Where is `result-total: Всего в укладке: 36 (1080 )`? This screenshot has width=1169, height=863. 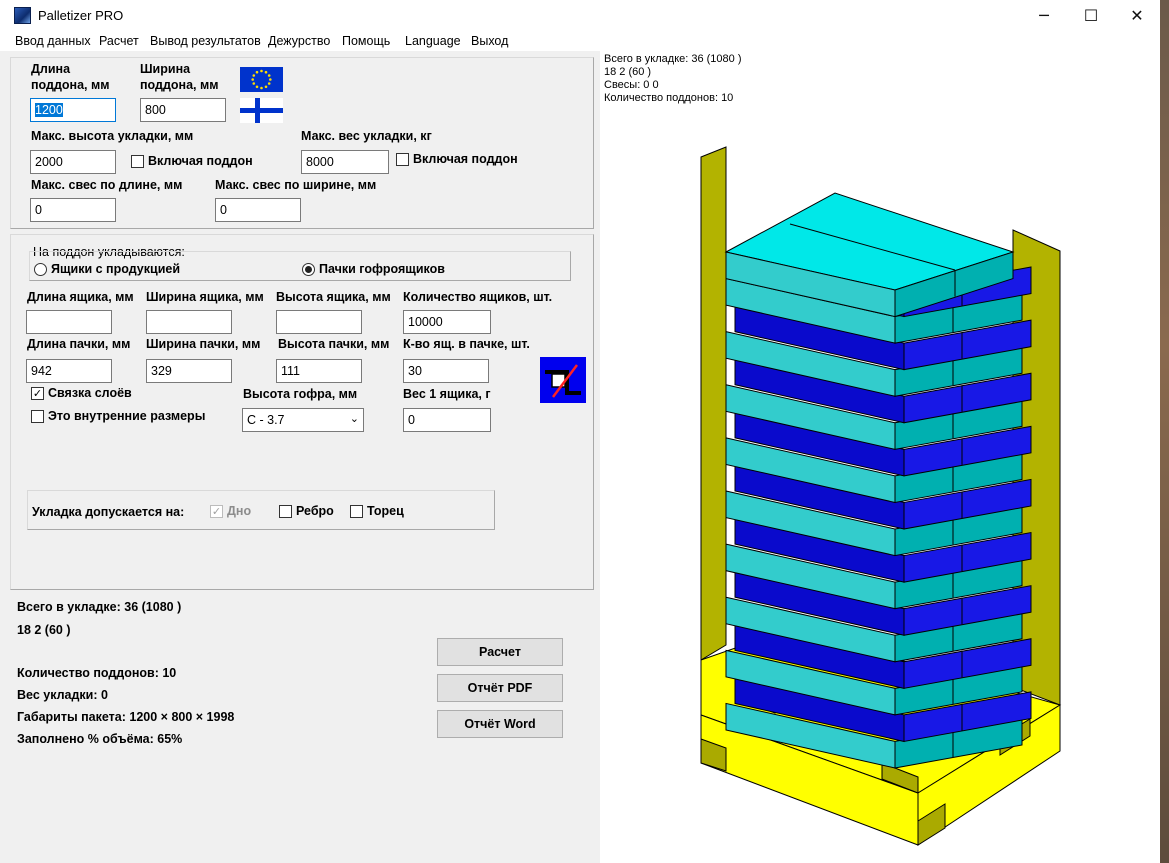 result-total: Всего в укладке: 36 (1080 ) is located at coordinates (99, 607).